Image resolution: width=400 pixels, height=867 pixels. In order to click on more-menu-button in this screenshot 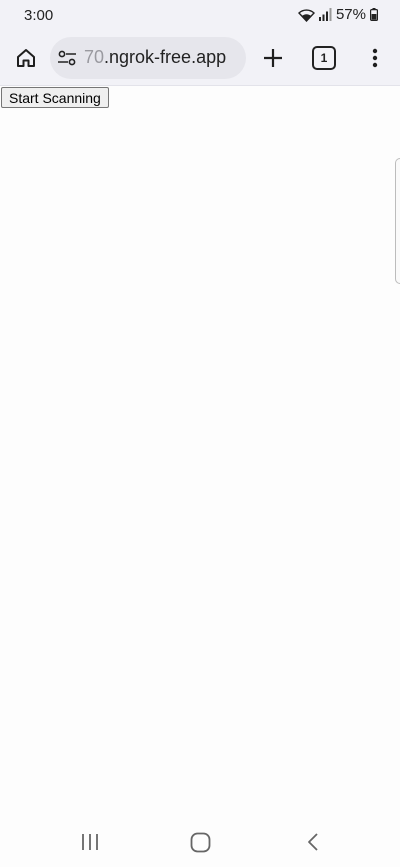, I will do `click(375, 58)`.